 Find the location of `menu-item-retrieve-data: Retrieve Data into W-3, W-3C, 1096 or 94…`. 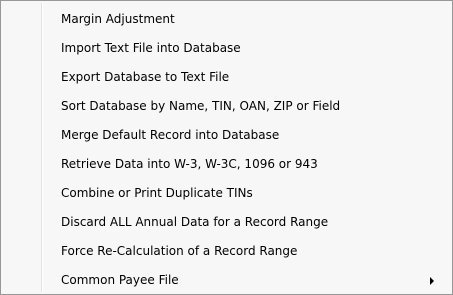

menu-item-retrieve-data: Retrieve Data into W-3, W-3C, 1096 or 94… is located at coordinates (226, 164).